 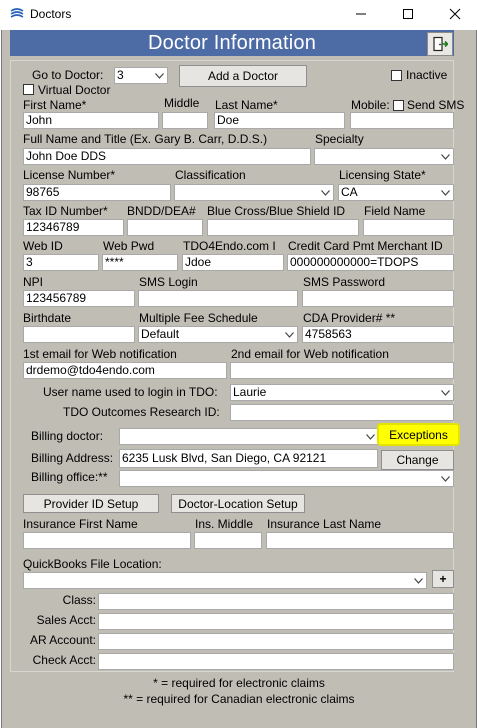 I want to click on send-sms-checkbox, so click(x=398, y=105).